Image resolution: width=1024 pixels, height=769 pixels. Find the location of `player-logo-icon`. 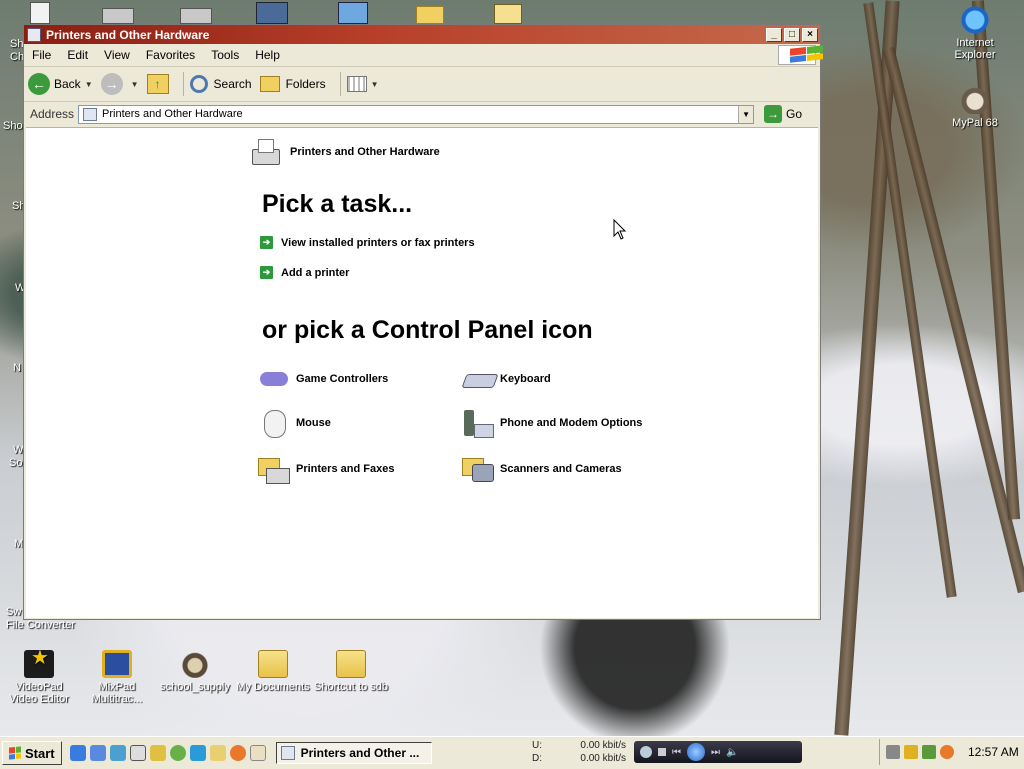

player-logo-icon is located at coordinates (646, 752).